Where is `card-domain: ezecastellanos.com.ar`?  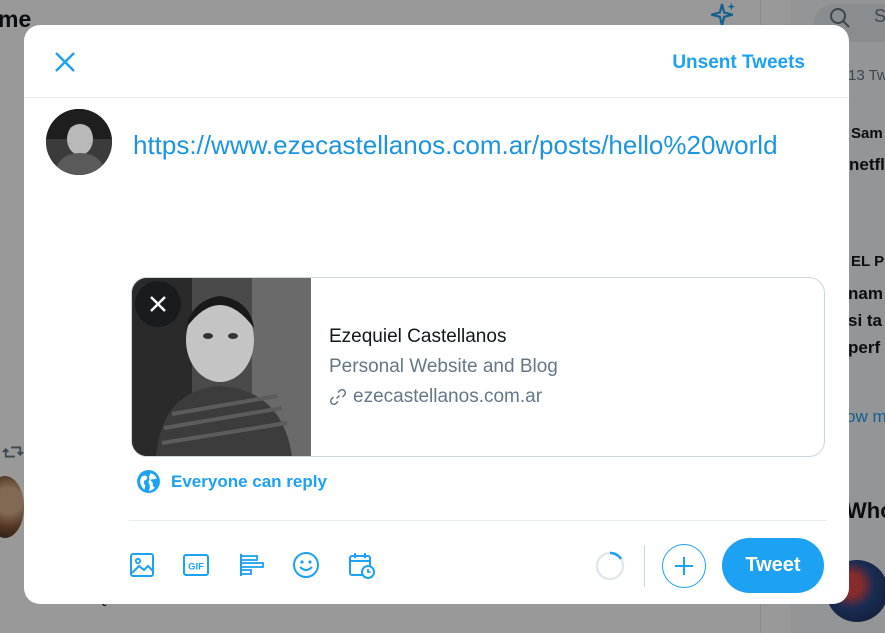 card-domain: ezecastellanos.com.ar is located at coordinates (448, 396).